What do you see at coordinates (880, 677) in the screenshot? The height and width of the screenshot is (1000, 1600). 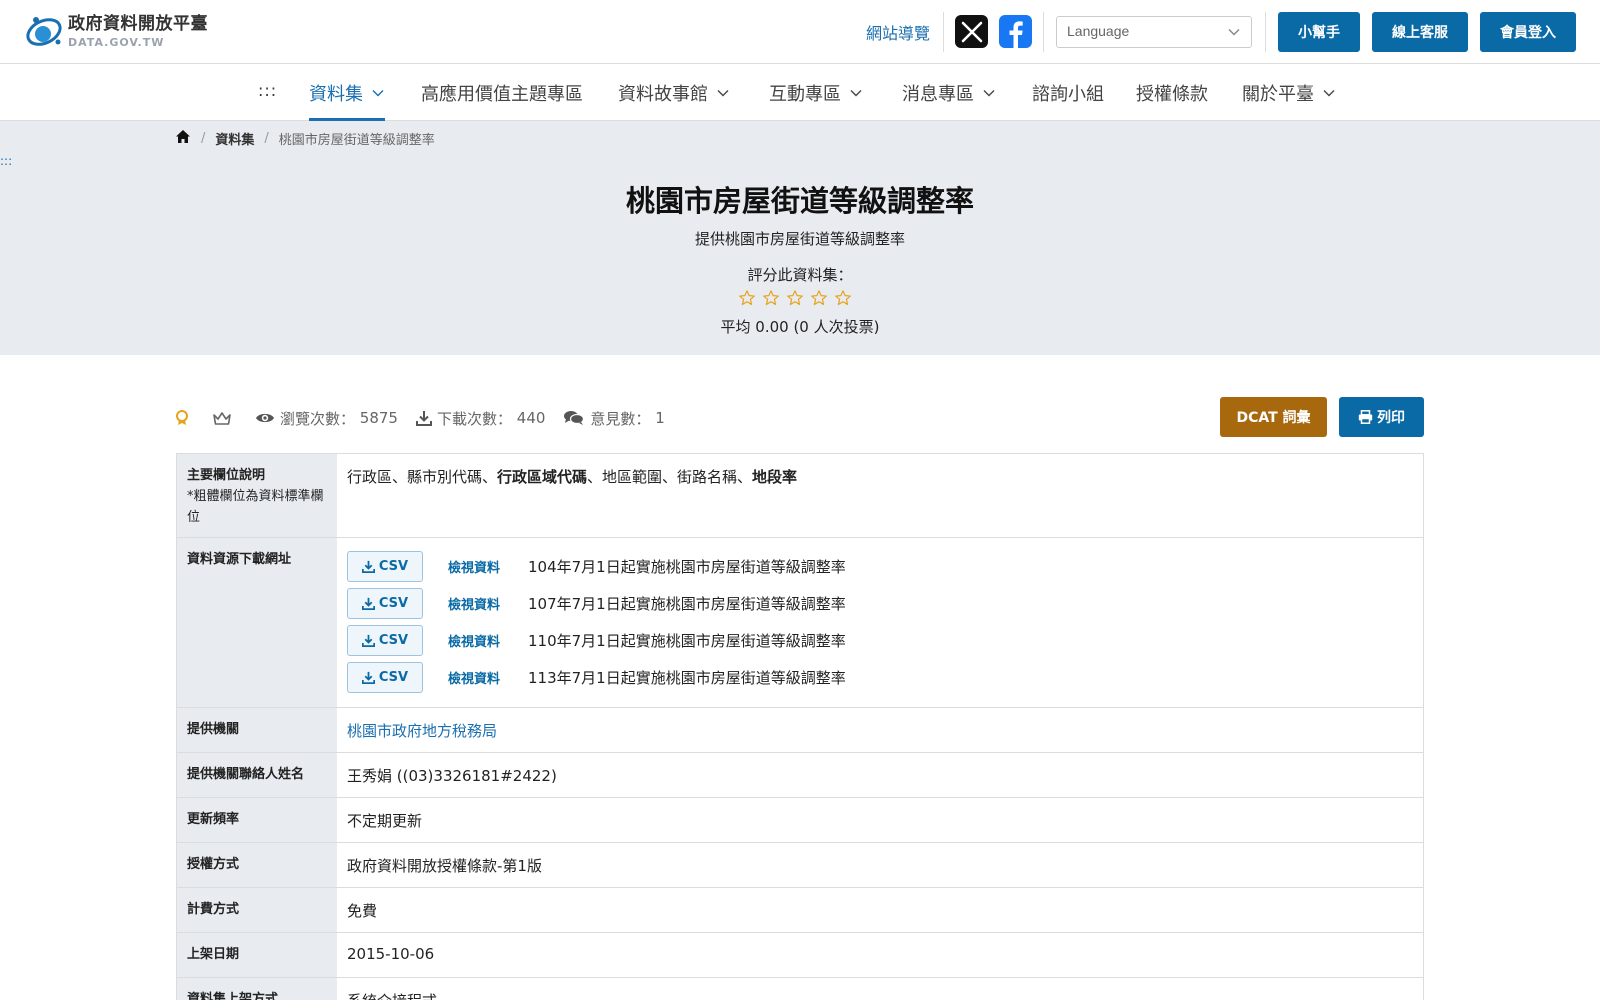 I see `resource-item: CSV 檢視資料 113年7月1日起實施桃園市房屋街道等級調整率` at bounding box center [880, 677].